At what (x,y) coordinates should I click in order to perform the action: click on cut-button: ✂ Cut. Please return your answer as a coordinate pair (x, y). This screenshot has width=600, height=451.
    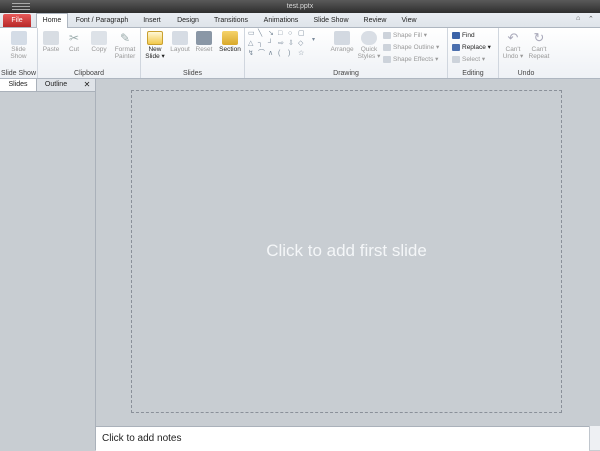
    Looking at the image, I should click on (74, 42).